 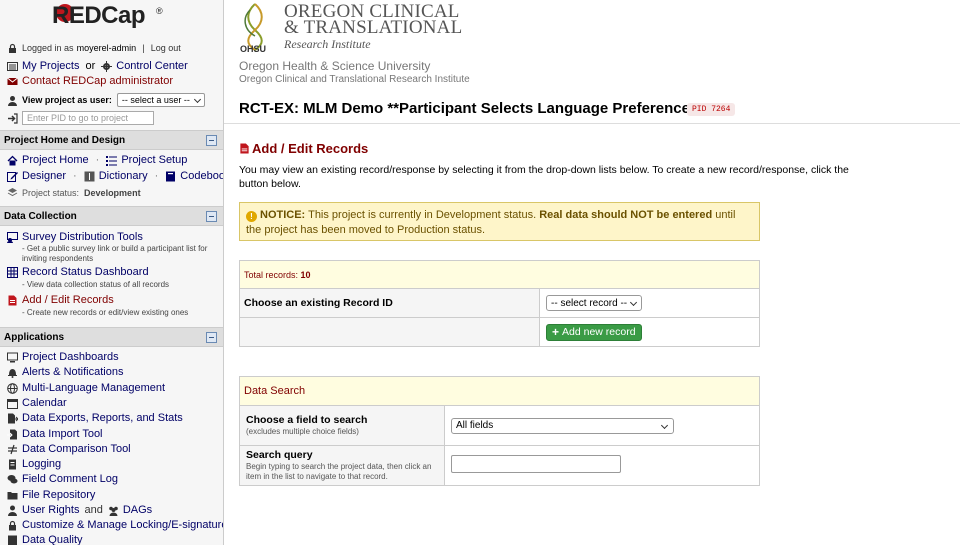 What do you see at coordinates (50, 510) in the screenshot?
I see `user-rights-link: User Rights` at bounding box center [50, 510].